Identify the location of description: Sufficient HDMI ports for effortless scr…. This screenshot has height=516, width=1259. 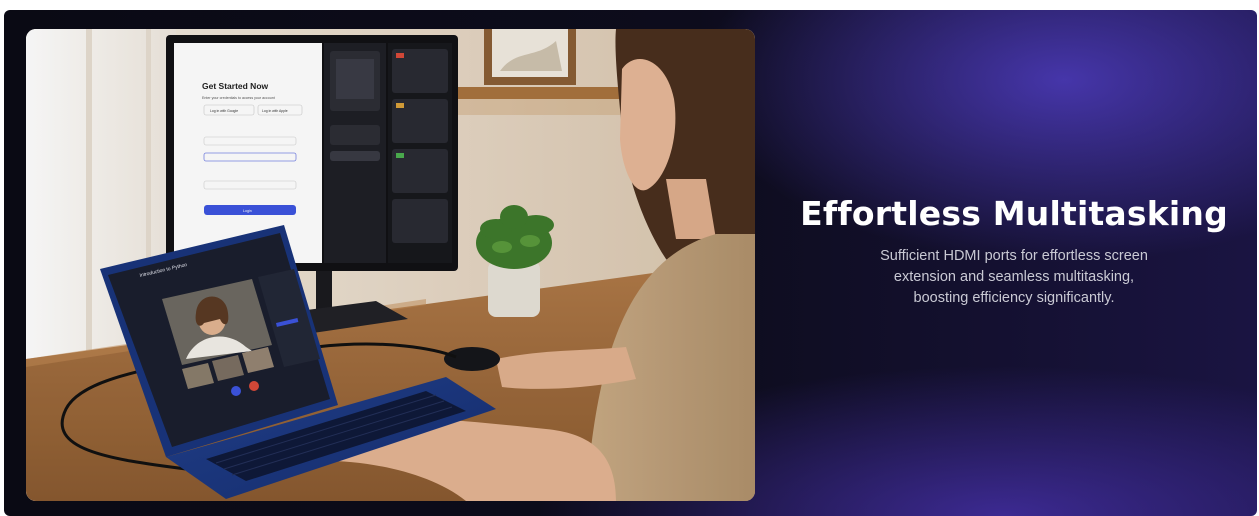
(1014, 277).